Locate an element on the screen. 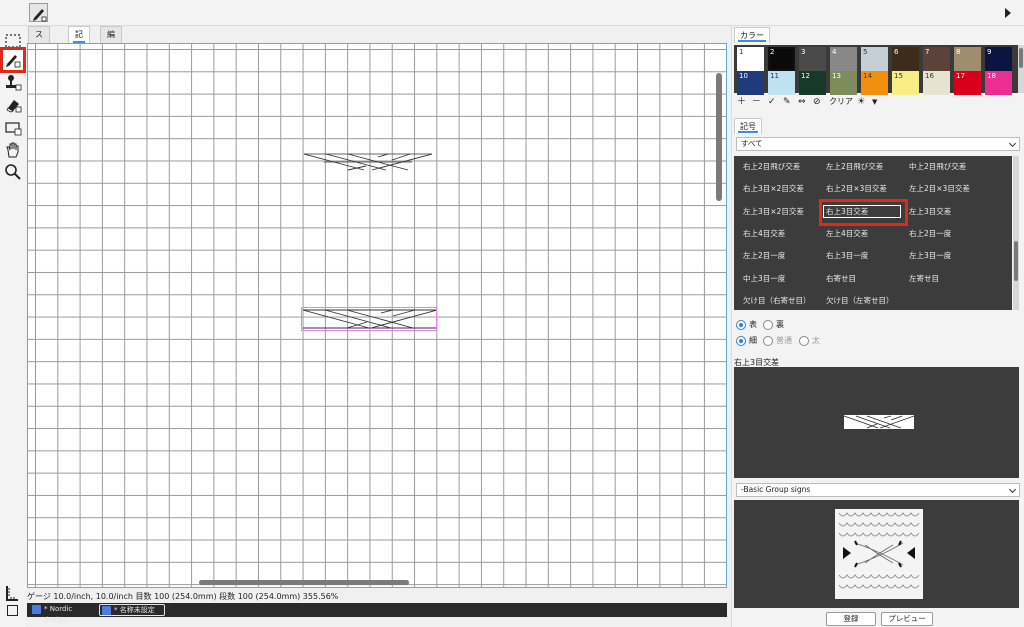 The height and width of the screenshot is (627, 1024). color-swatch: 4 is located at coordinates (843, 59).